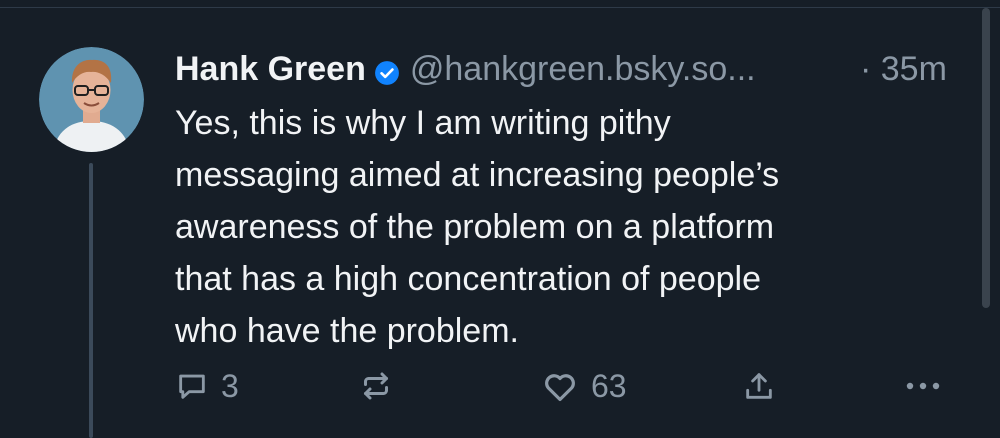 The image size is (1000, 438). I want to click on avatar, so click(91, 99).